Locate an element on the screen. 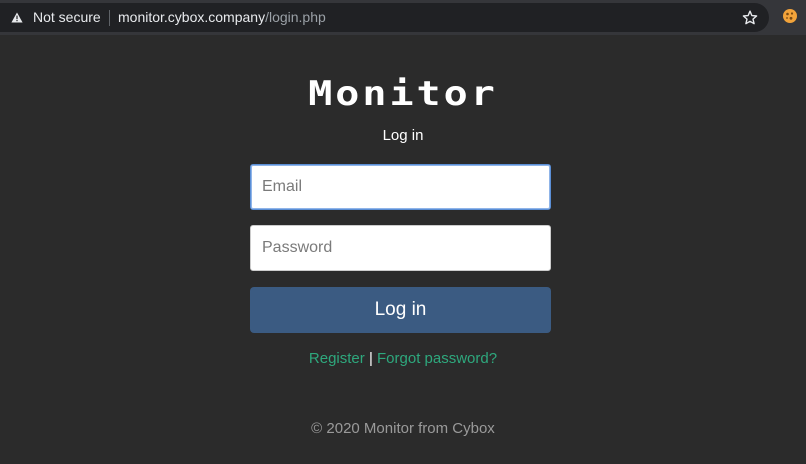  star-icon is located at coordinates (750, 18).